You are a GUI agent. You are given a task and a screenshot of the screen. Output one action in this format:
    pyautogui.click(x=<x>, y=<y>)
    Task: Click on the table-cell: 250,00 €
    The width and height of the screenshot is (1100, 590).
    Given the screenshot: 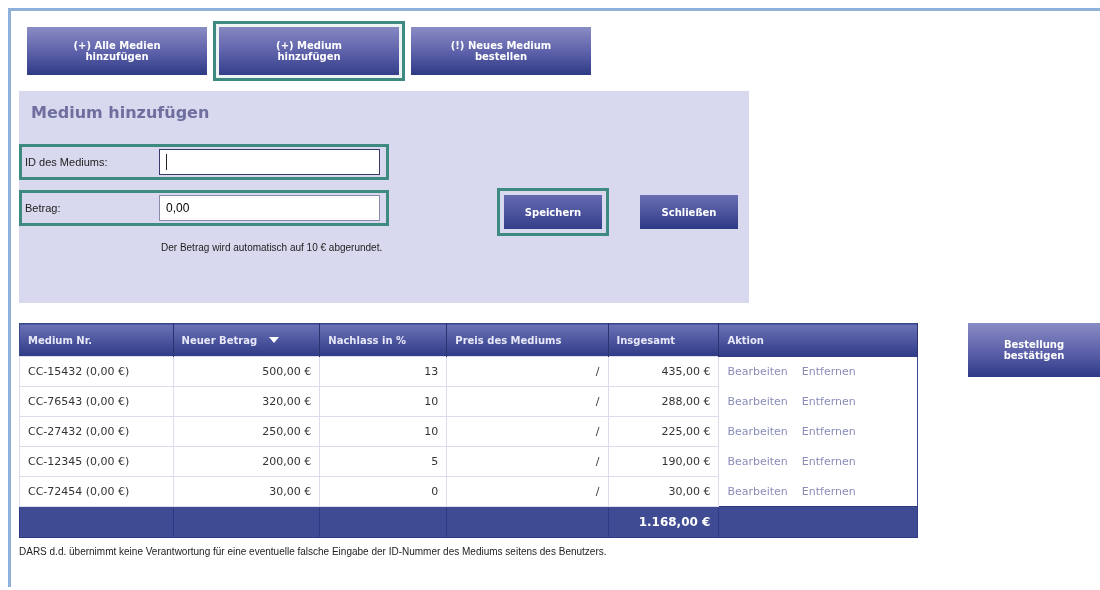 What is the action you would take?
    pyautogui.click(x=246, y=431)
    